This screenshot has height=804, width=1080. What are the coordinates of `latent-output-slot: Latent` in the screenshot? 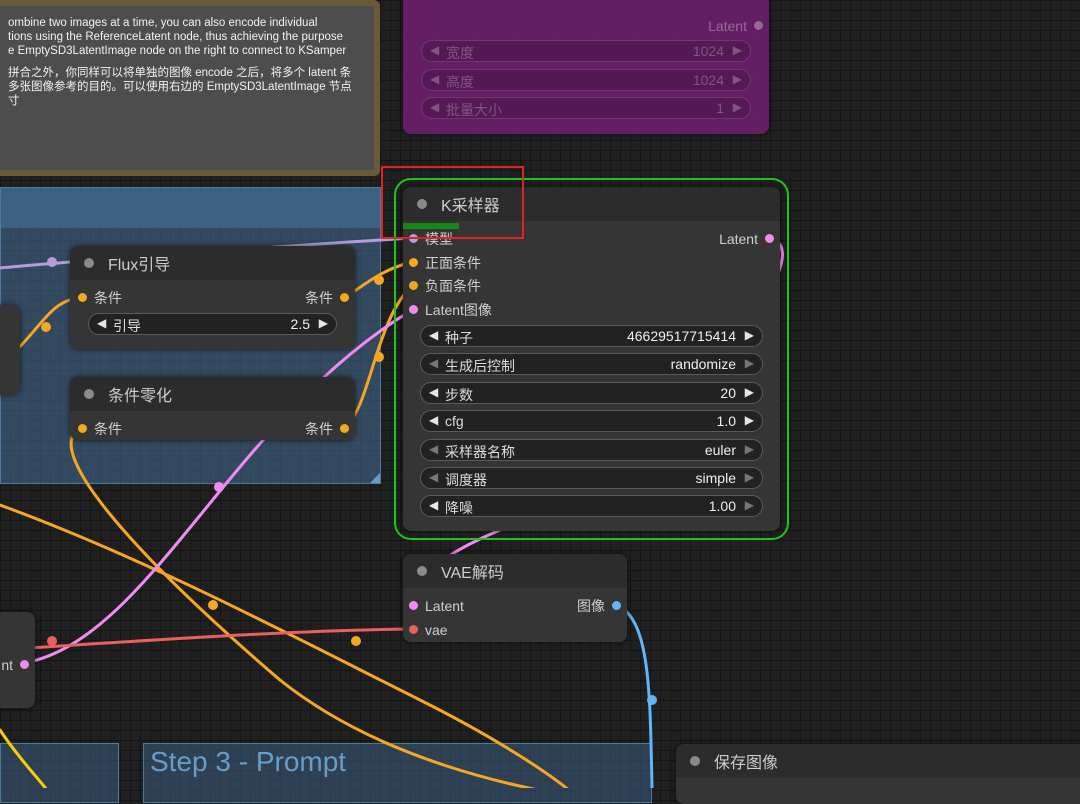 It's located at (735, 26).